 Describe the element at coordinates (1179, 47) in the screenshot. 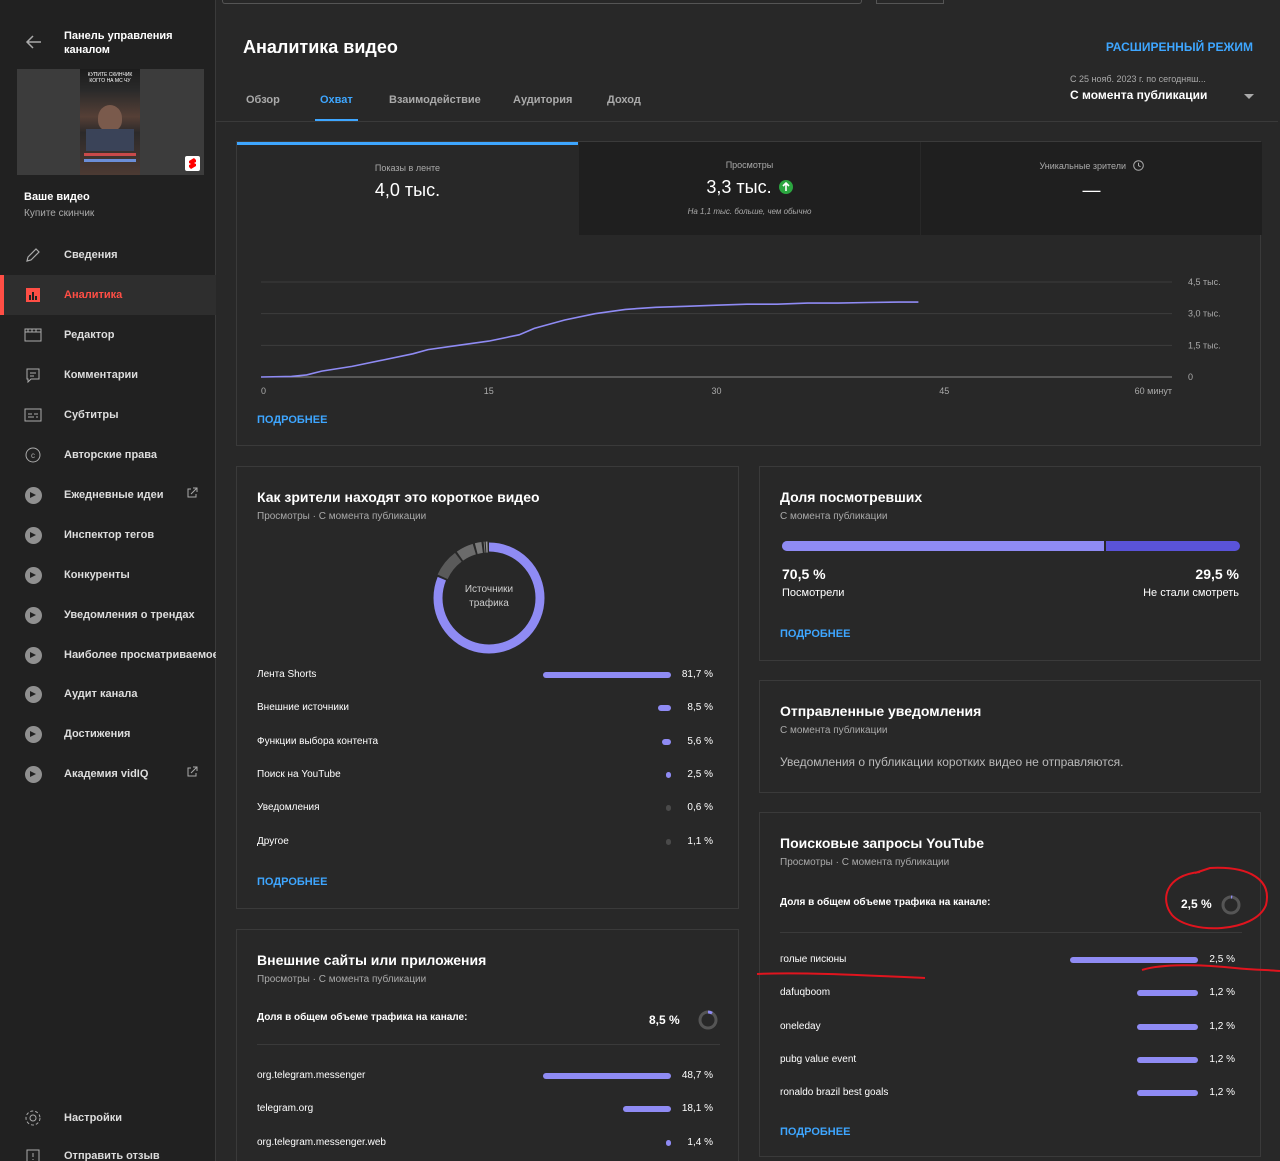

I see `advanced-mode-button: РАСШИРЕННЫЙ РЕЖИМ` at that location.